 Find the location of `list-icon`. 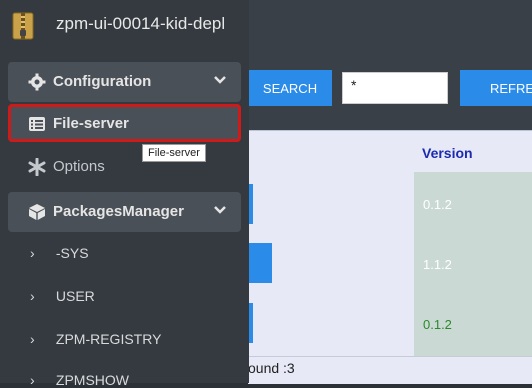

list-icon is located at coordinates (37, 124).